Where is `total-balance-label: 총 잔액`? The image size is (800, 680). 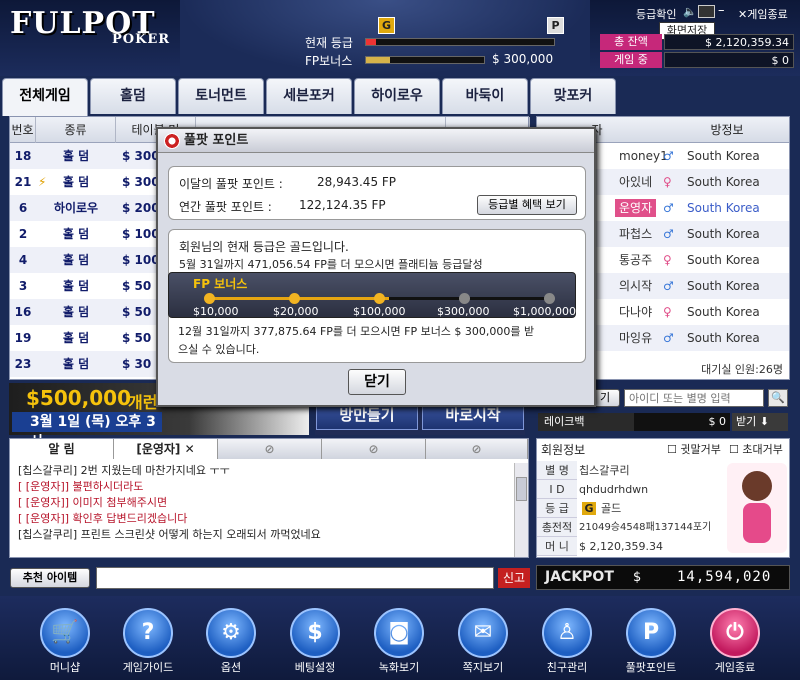
total-balance-label: 총 잔액 is located at coordinates (631, 42).